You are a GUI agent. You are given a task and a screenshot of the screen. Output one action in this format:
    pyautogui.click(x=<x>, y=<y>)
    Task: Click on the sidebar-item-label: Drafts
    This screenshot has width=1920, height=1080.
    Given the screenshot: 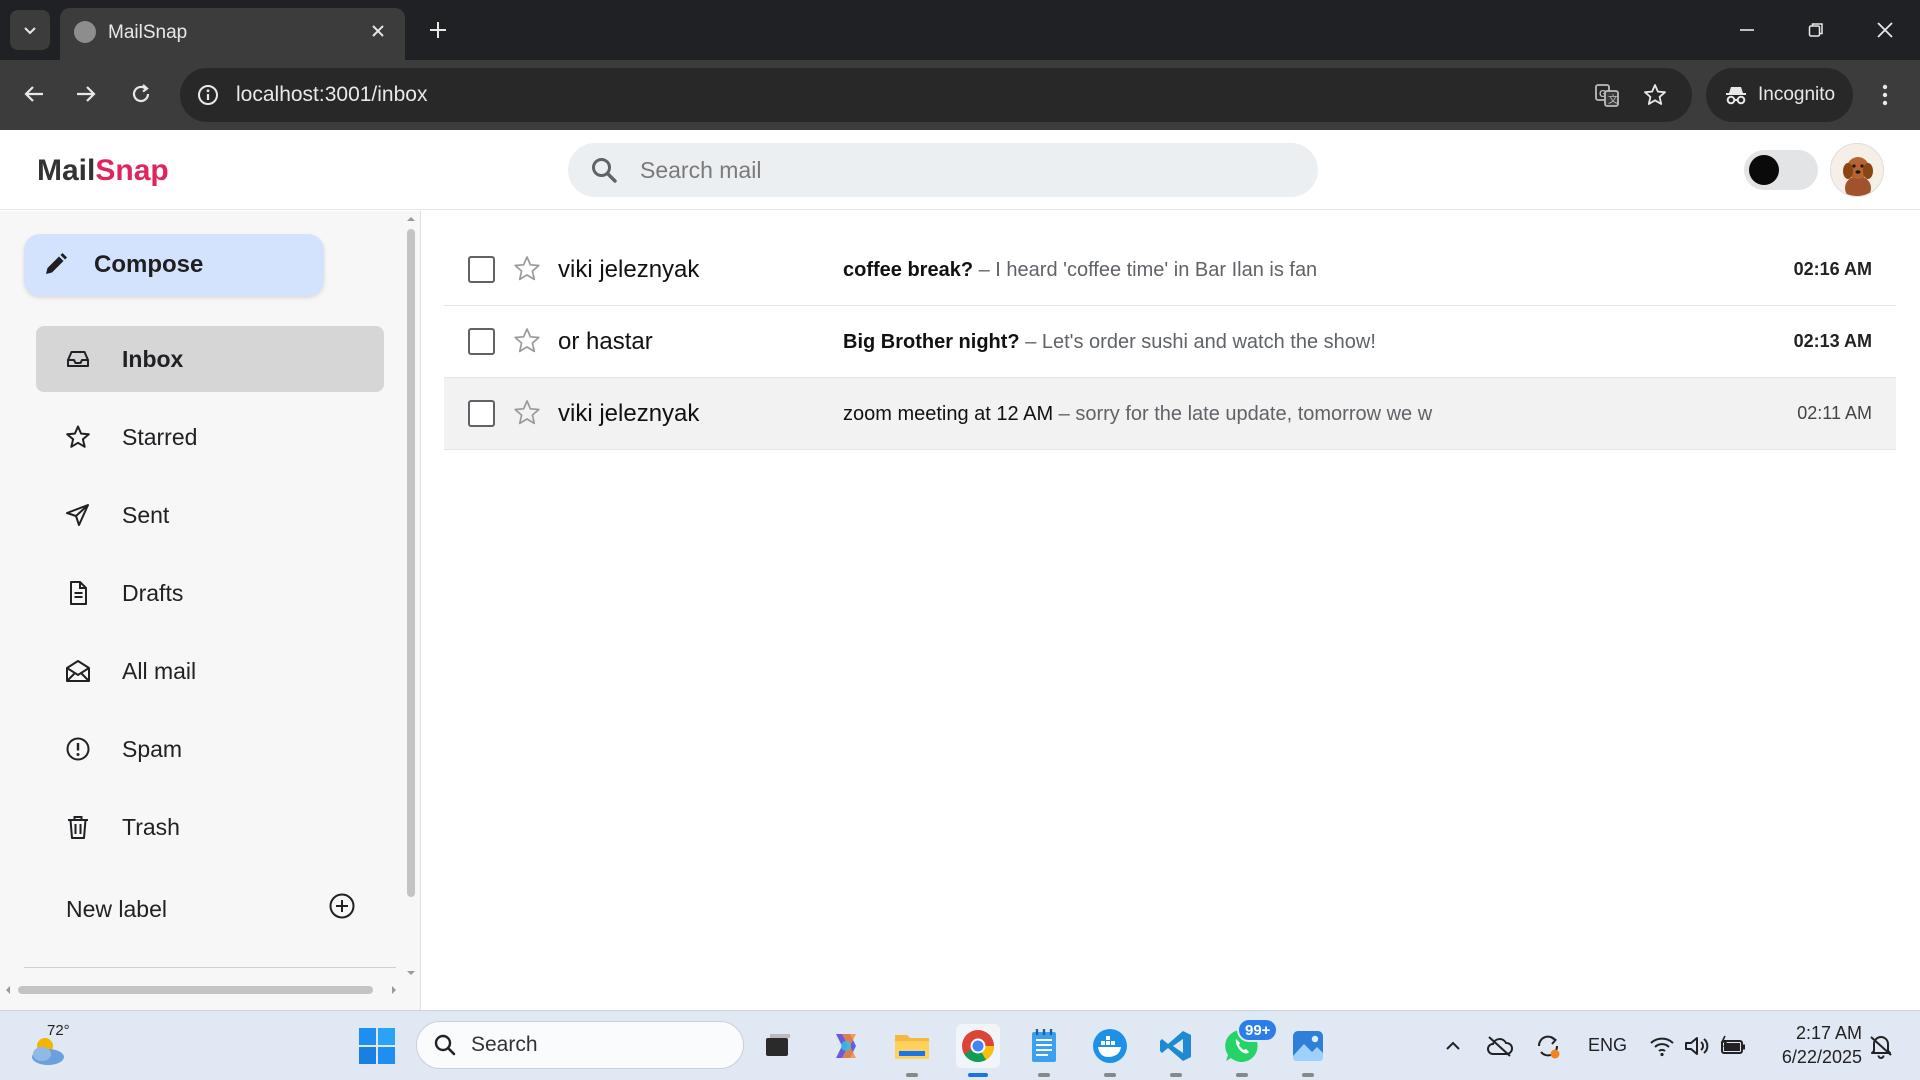 What is the action you would take?
    pyautogui.click(x=153, y=592)
    